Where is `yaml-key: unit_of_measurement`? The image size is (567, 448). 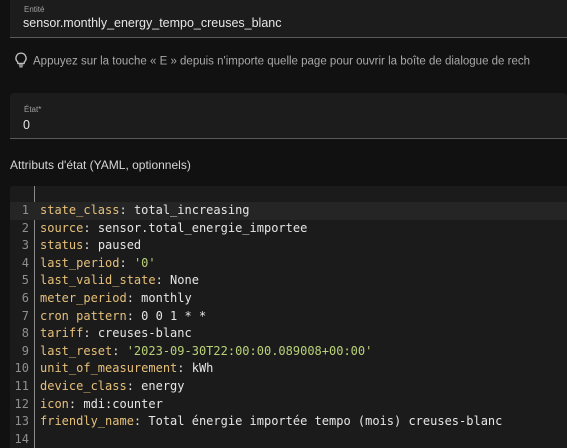
yaml-key: unit_of_measurement is located at coordinates (109, 368).